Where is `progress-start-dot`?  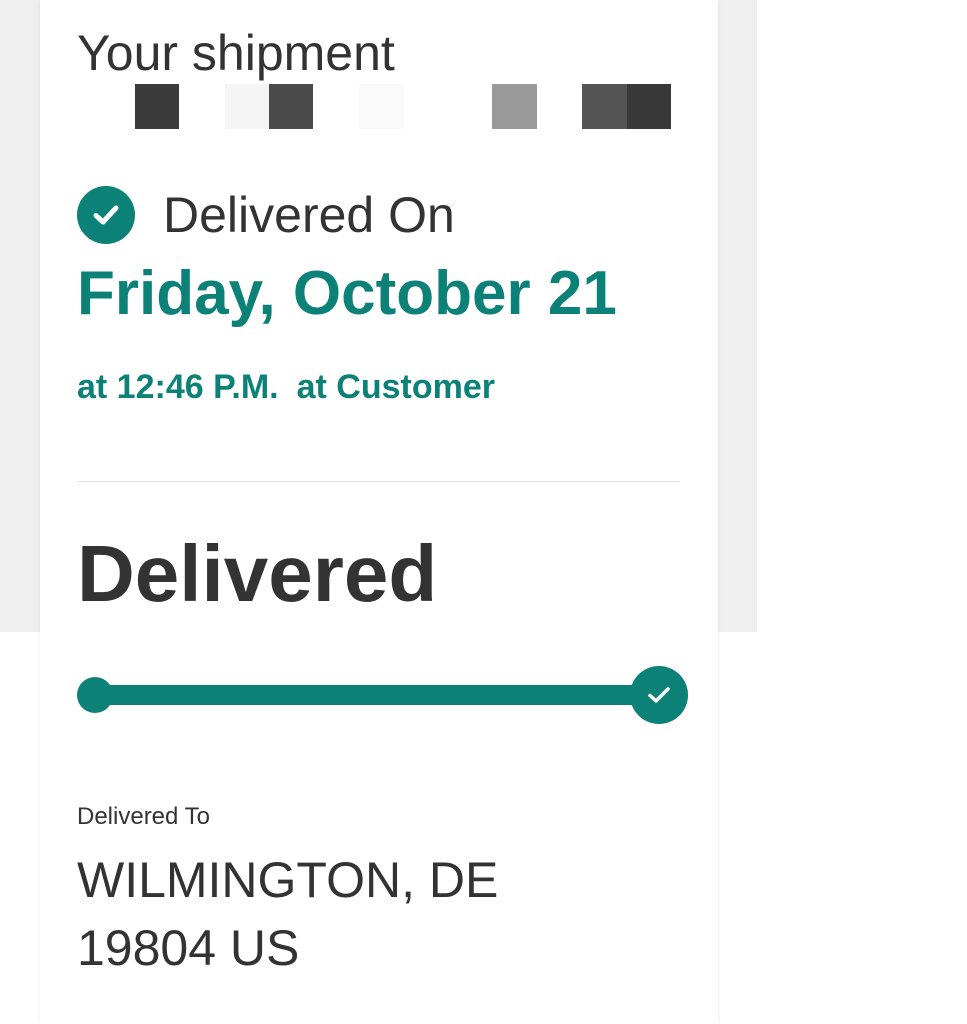 progress-start-dot is located at coordinates (95, 695).